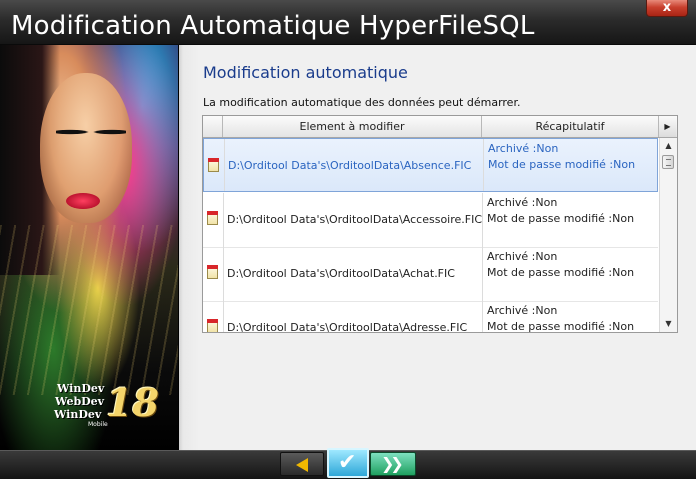 The image size is (696, 479). I want to click on table-header: Element à modifier Récapitulatif ▶, so click(440, 127).